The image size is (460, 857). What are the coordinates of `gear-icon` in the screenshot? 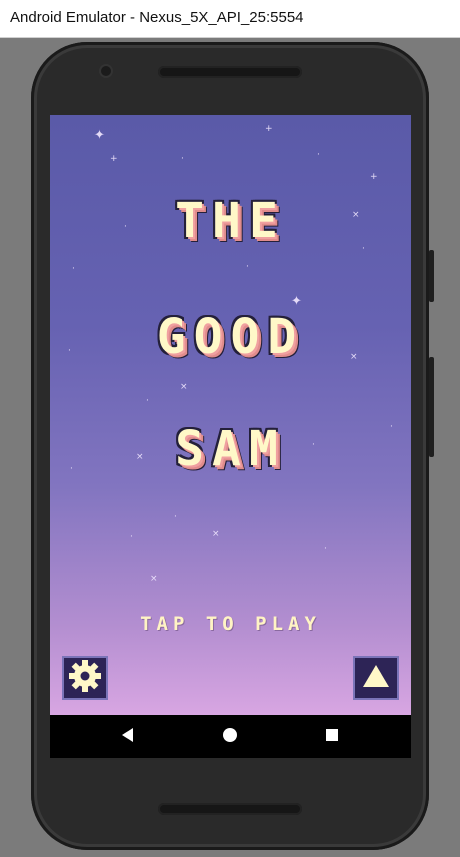 It's located at (85, 678).